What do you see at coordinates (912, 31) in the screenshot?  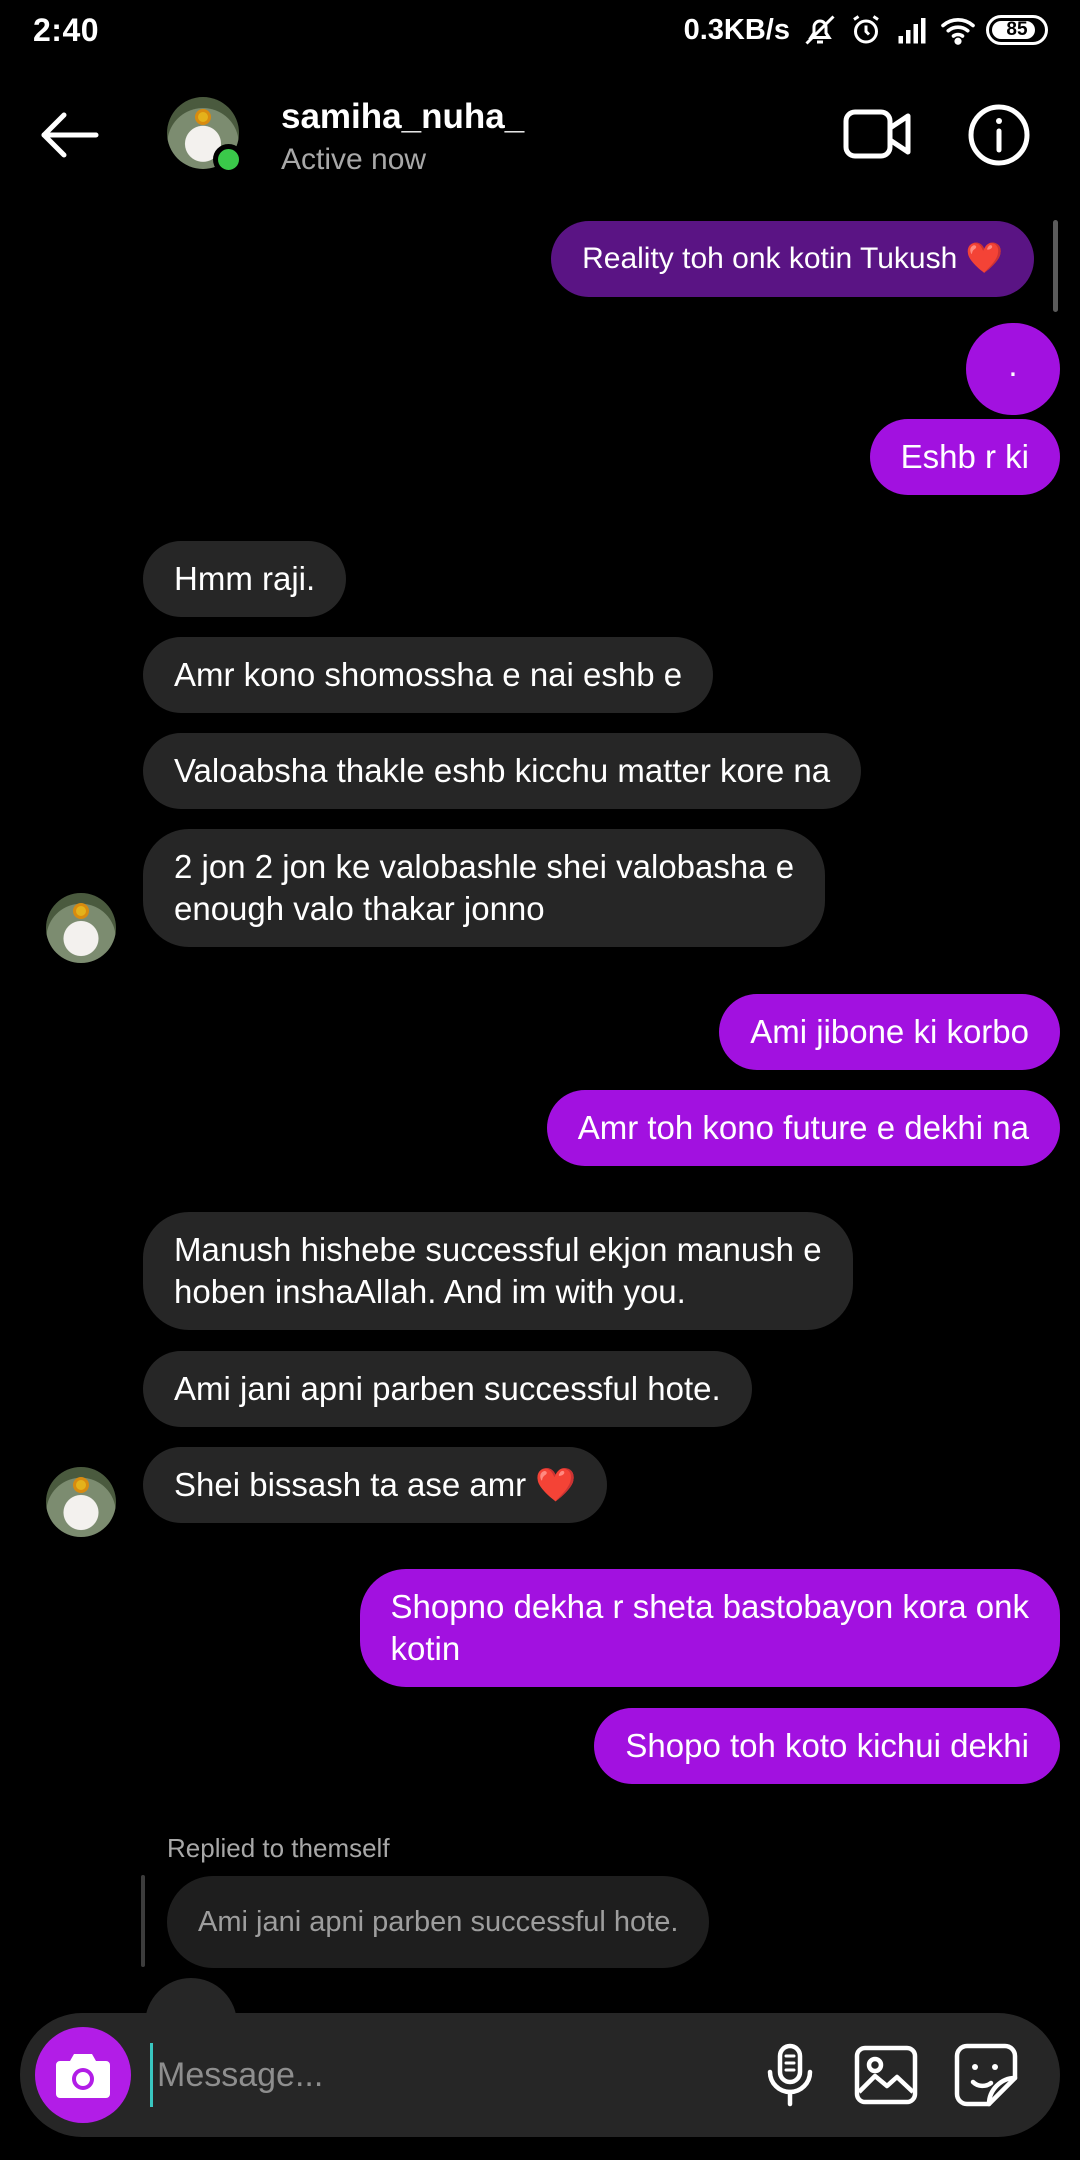 I see `signal-icon` at bounding box center [912, 31].